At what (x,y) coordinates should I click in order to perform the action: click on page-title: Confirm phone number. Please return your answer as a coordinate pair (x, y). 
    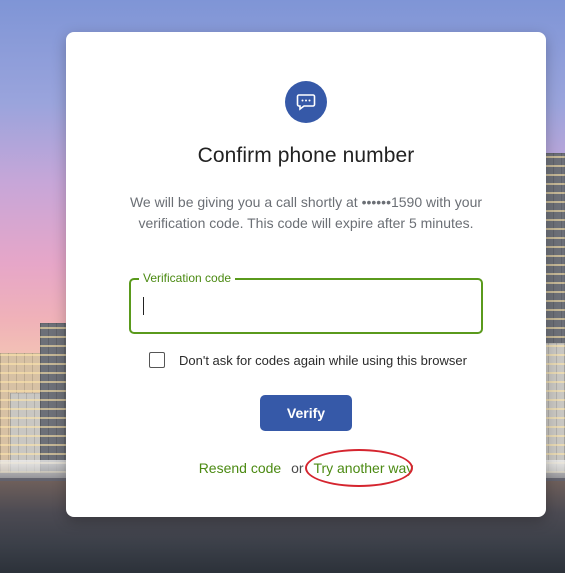
    Looking at the image, I should click on (306, 155).